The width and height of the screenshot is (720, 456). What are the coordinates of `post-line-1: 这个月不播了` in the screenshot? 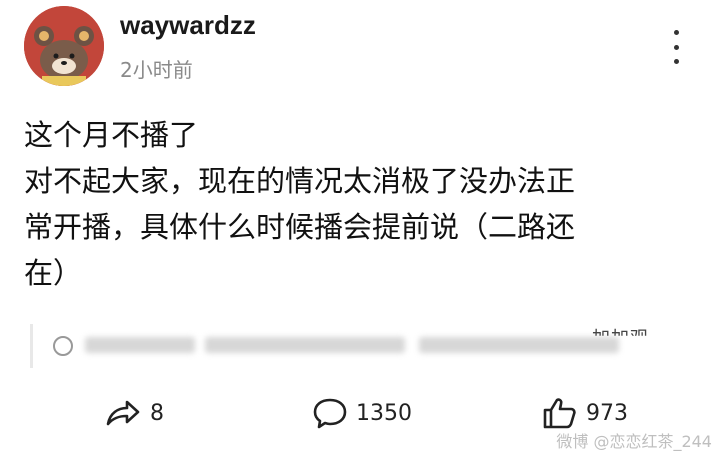 It's located at (111, 135).